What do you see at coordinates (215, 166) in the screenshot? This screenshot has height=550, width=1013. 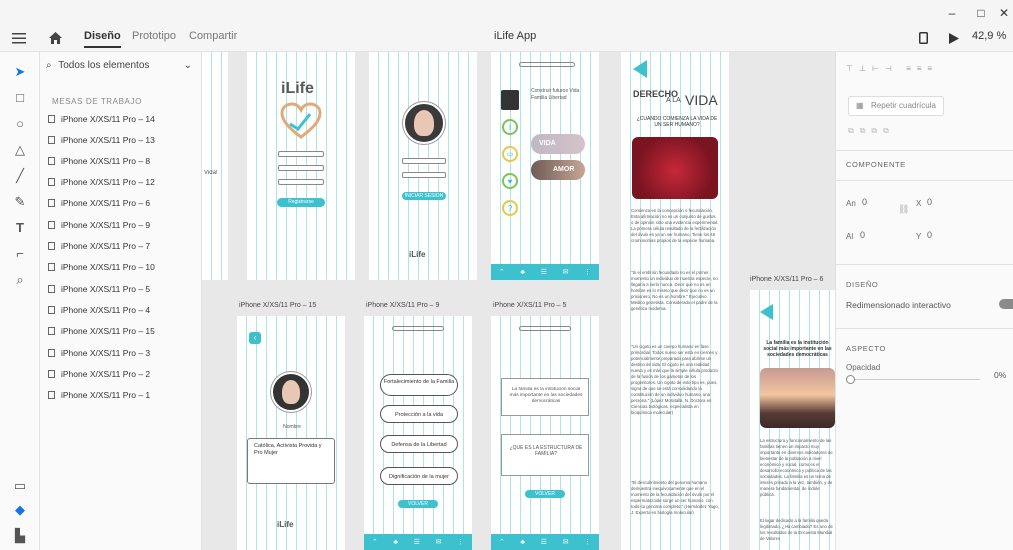 I see `artboard-partial: Vida!` at bounding box center [215, 166].